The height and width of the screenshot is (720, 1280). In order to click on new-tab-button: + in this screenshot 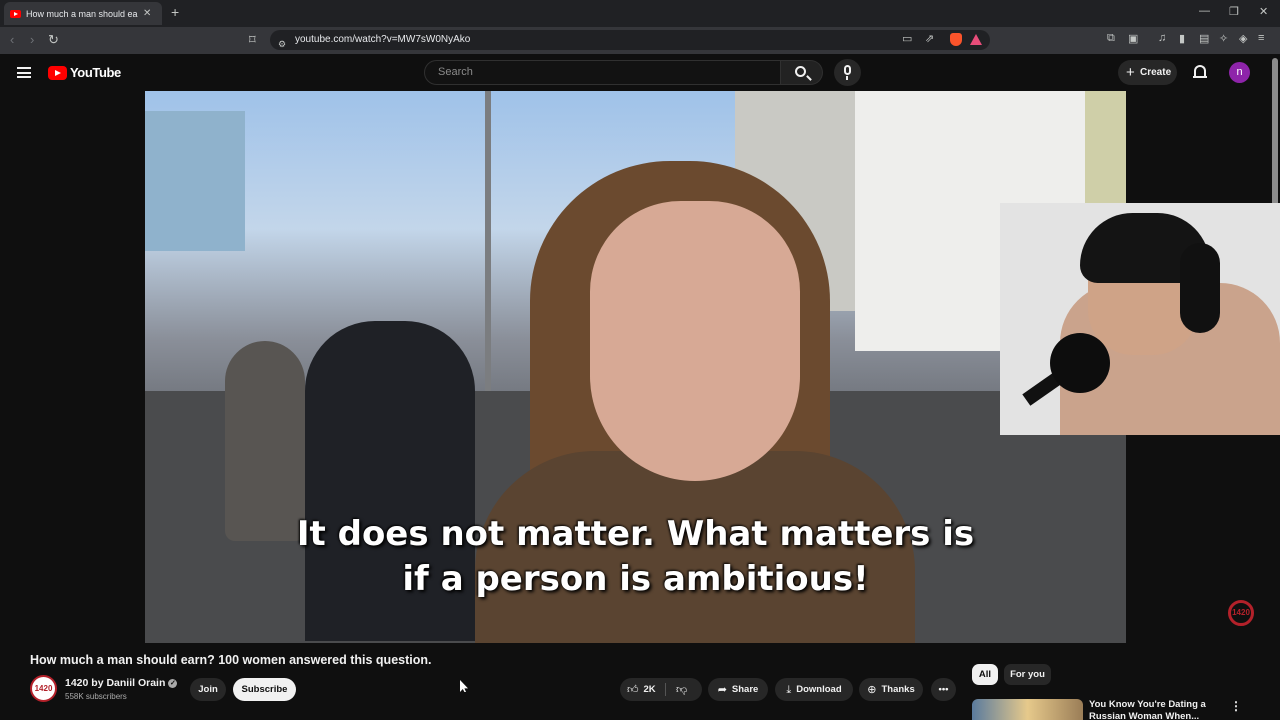, I will do `click(175, 12)`.